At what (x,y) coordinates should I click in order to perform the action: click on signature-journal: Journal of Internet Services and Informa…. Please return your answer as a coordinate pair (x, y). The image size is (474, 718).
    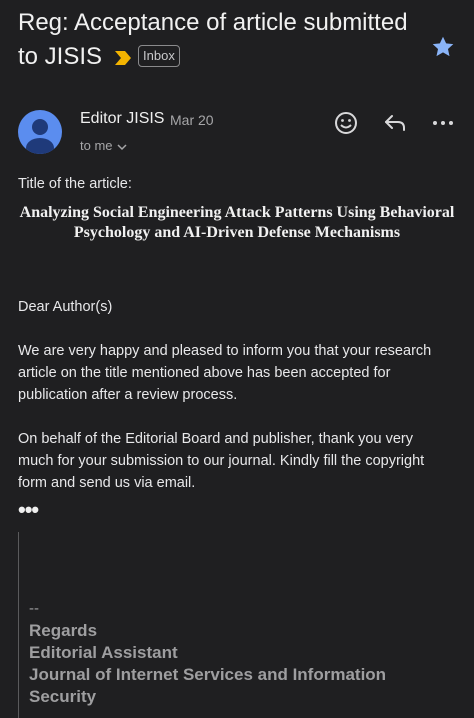
    Looking at the image, I should click on (208, 685).